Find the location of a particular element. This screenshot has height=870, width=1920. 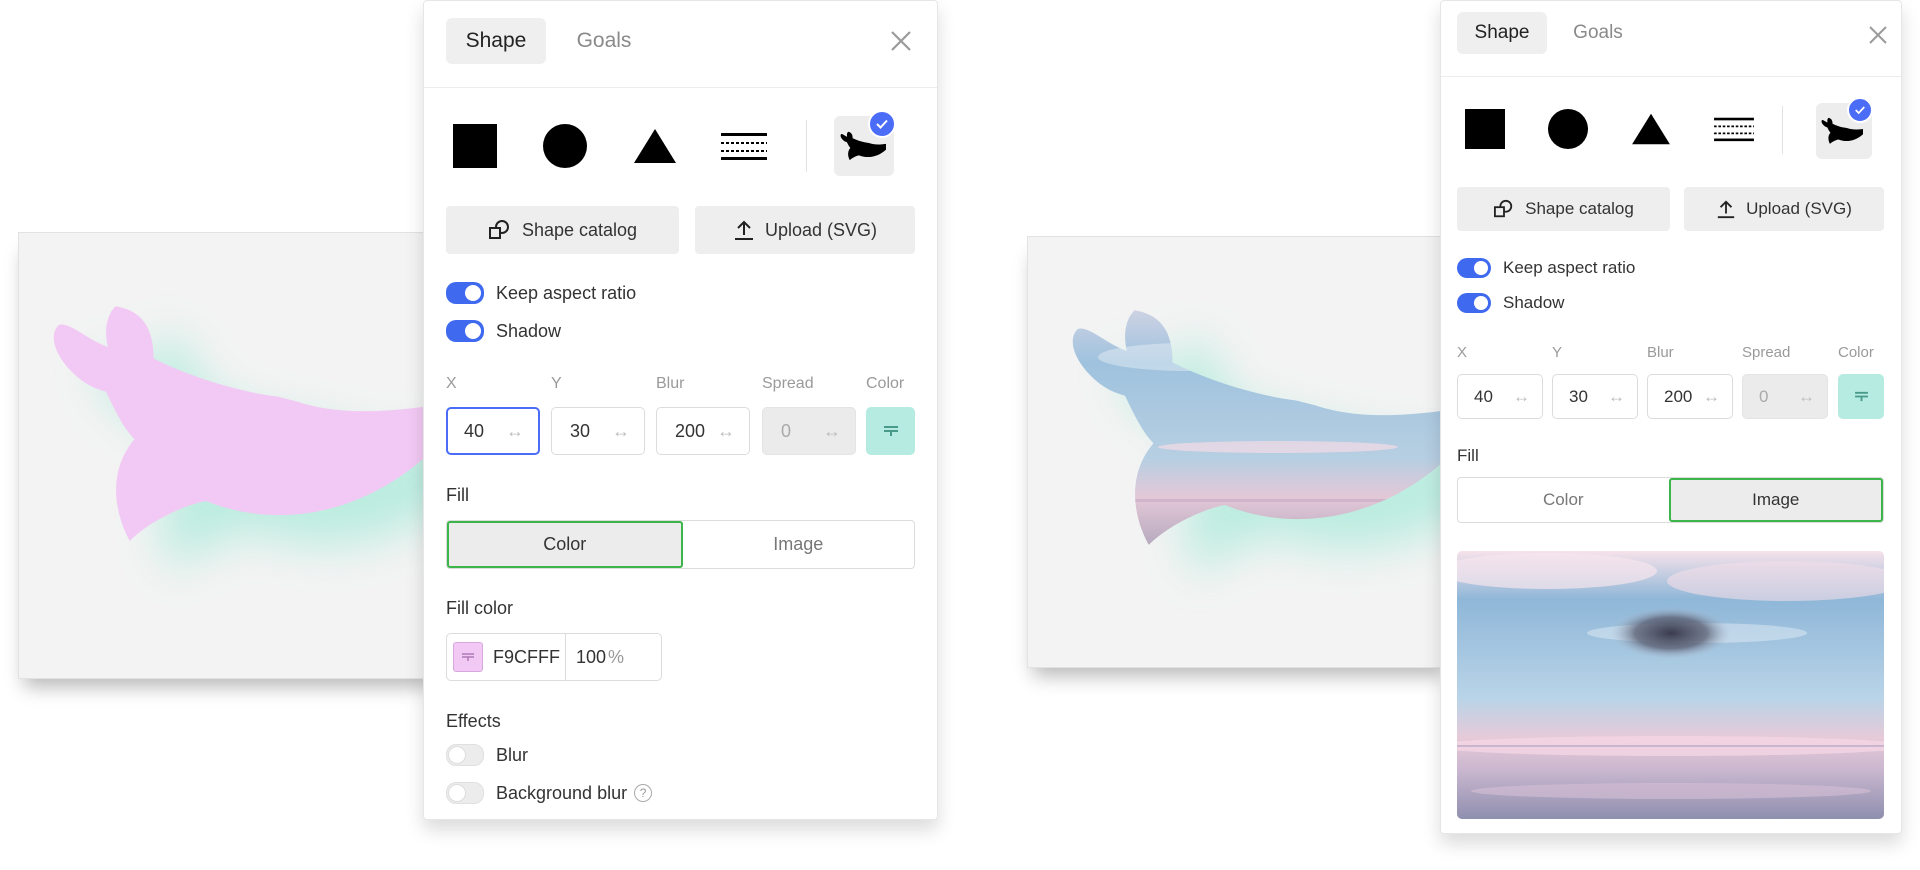

background-blur-toggle: Background blur ? is located at coordinates (549, 793).